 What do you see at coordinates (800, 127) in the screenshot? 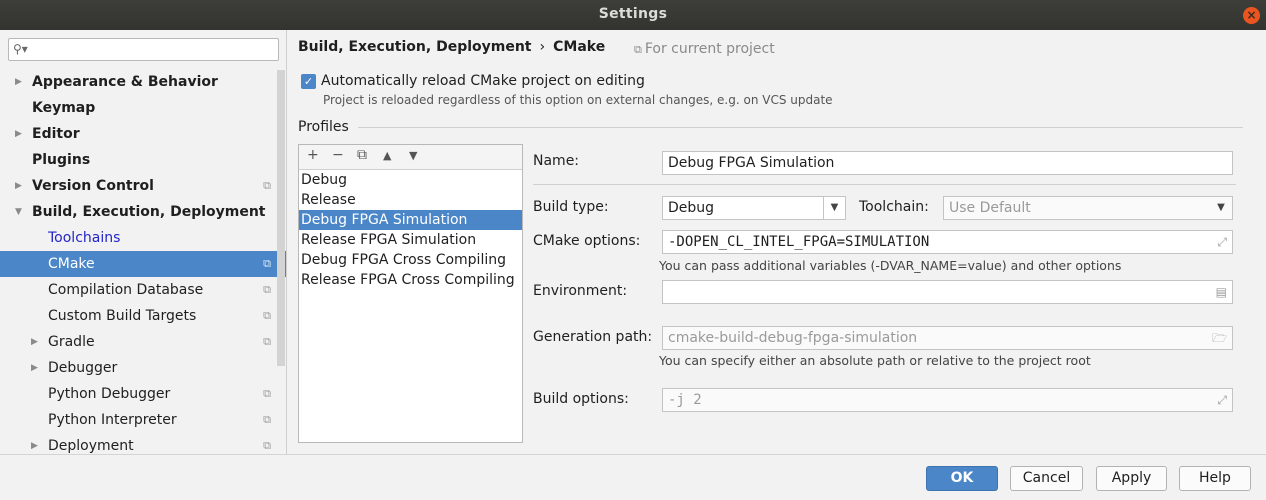
I see `profiles-divider` at bounding box center [800, 127].